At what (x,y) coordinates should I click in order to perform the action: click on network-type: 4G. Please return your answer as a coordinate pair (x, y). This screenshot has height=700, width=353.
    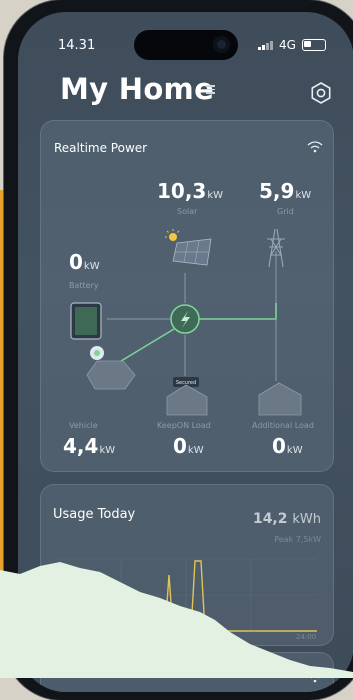
    Looking at the image, I should click on (287, 45).